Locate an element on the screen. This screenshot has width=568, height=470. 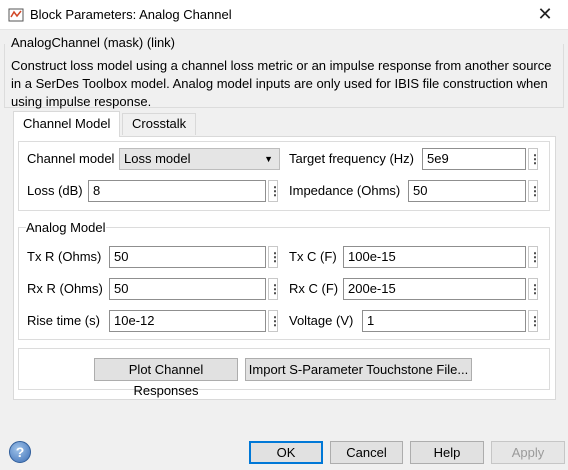
channel-model-label: Channel model is located at coordinates (71, 158).